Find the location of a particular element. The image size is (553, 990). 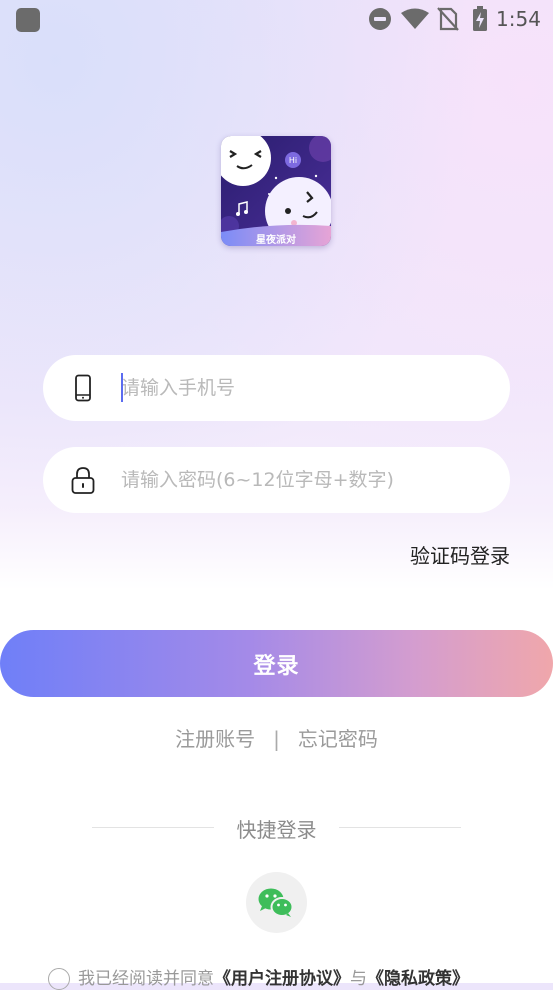

agreement-row: 我已经阅读并同意《用户注册协议》与《隐私政策》 is located at coordinates (288, 977).